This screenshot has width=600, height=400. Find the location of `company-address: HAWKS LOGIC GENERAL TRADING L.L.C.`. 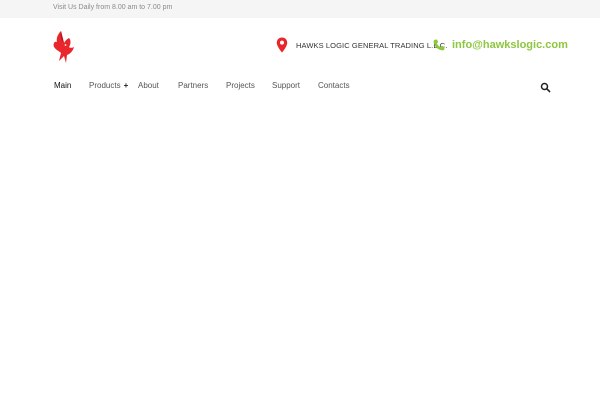

company-address: HAWKS LOGIC GENERAL TRADING L.L.C. is located at coordinates (362, 45).